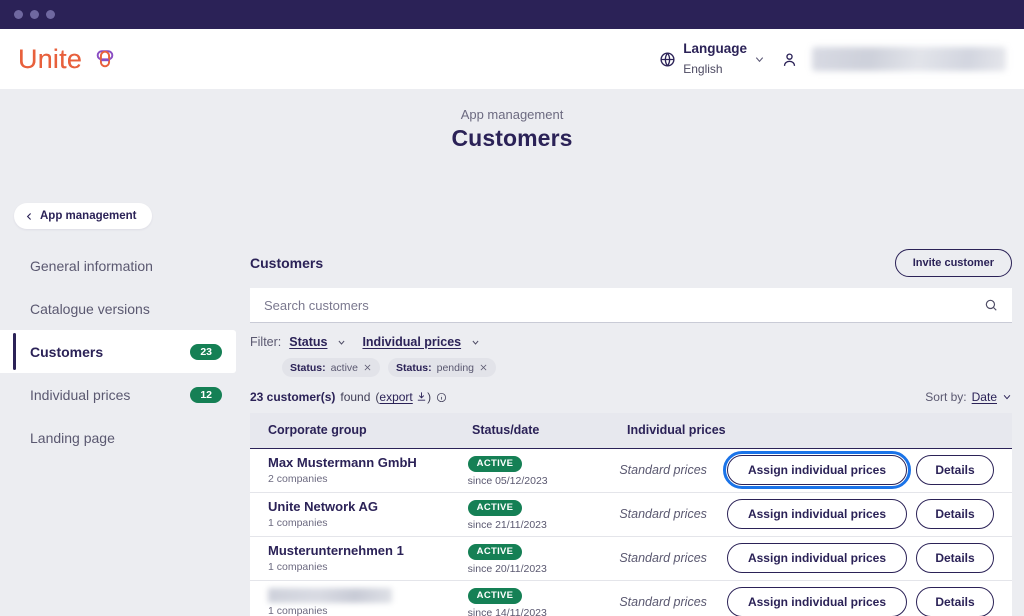 The height and width of the screenshot is (616, 1024). I want to click on customer-name: Musterunternehmen 1, so click(336, 550).